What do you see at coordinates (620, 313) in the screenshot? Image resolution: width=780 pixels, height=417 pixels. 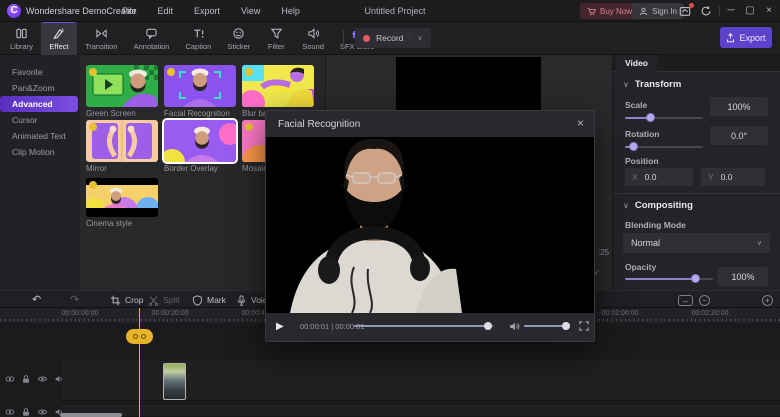 I see `ruler-label: 00:02:00:00` at bounding box center [620, 313].